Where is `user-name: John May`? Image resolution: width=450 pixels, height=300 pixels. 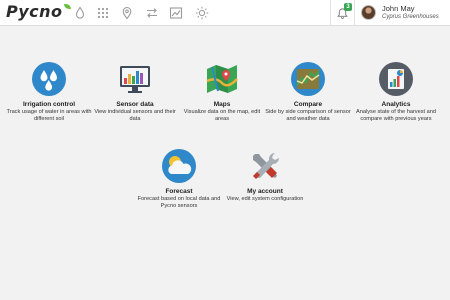
user-name: John May is located at coordinates (398, 8).